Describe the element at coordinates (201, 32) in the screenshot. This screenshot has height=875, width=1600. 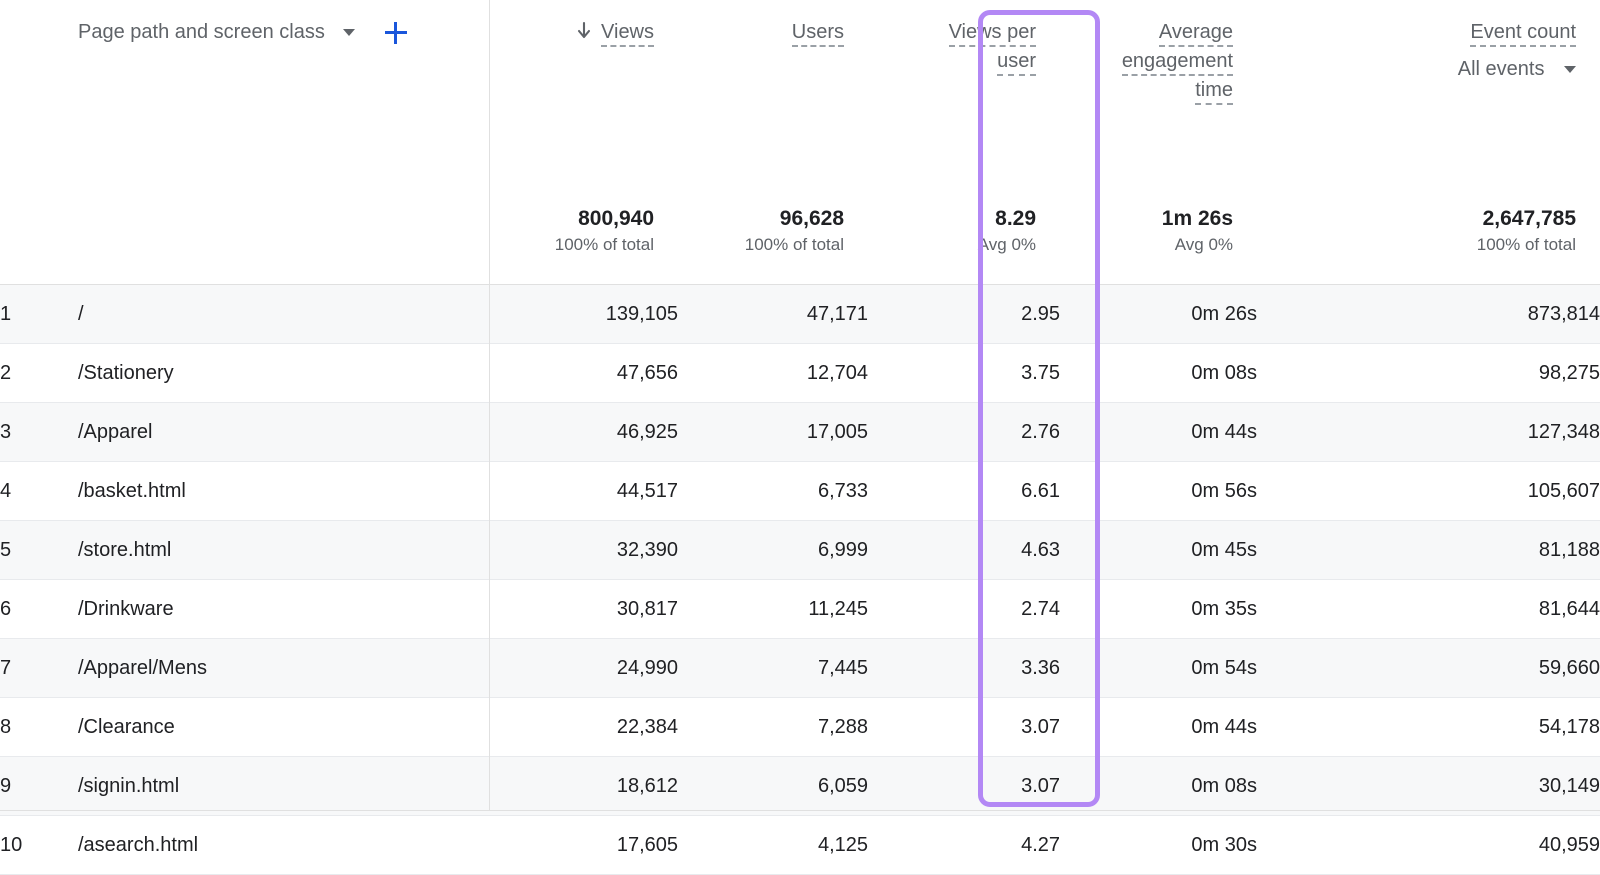
I see `dimension-selector-label: Page path and screen class` at that location.